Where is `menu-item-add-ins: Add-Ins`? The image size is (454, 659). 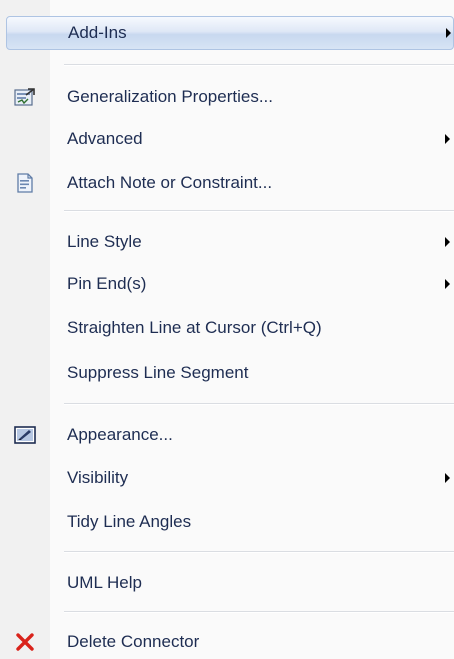
menu-item-add-ins: Add-Ins is located at coordinates (230, 33).